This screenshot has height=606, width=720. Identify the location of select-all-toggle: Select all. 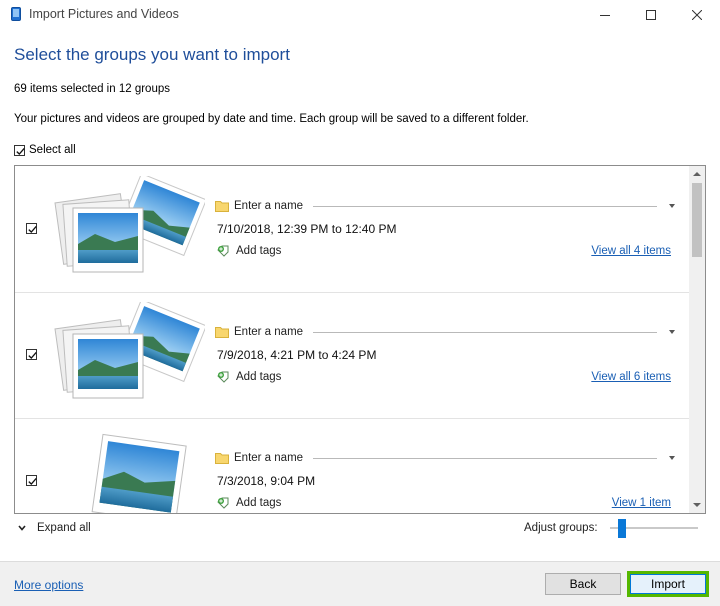
(45, 150).